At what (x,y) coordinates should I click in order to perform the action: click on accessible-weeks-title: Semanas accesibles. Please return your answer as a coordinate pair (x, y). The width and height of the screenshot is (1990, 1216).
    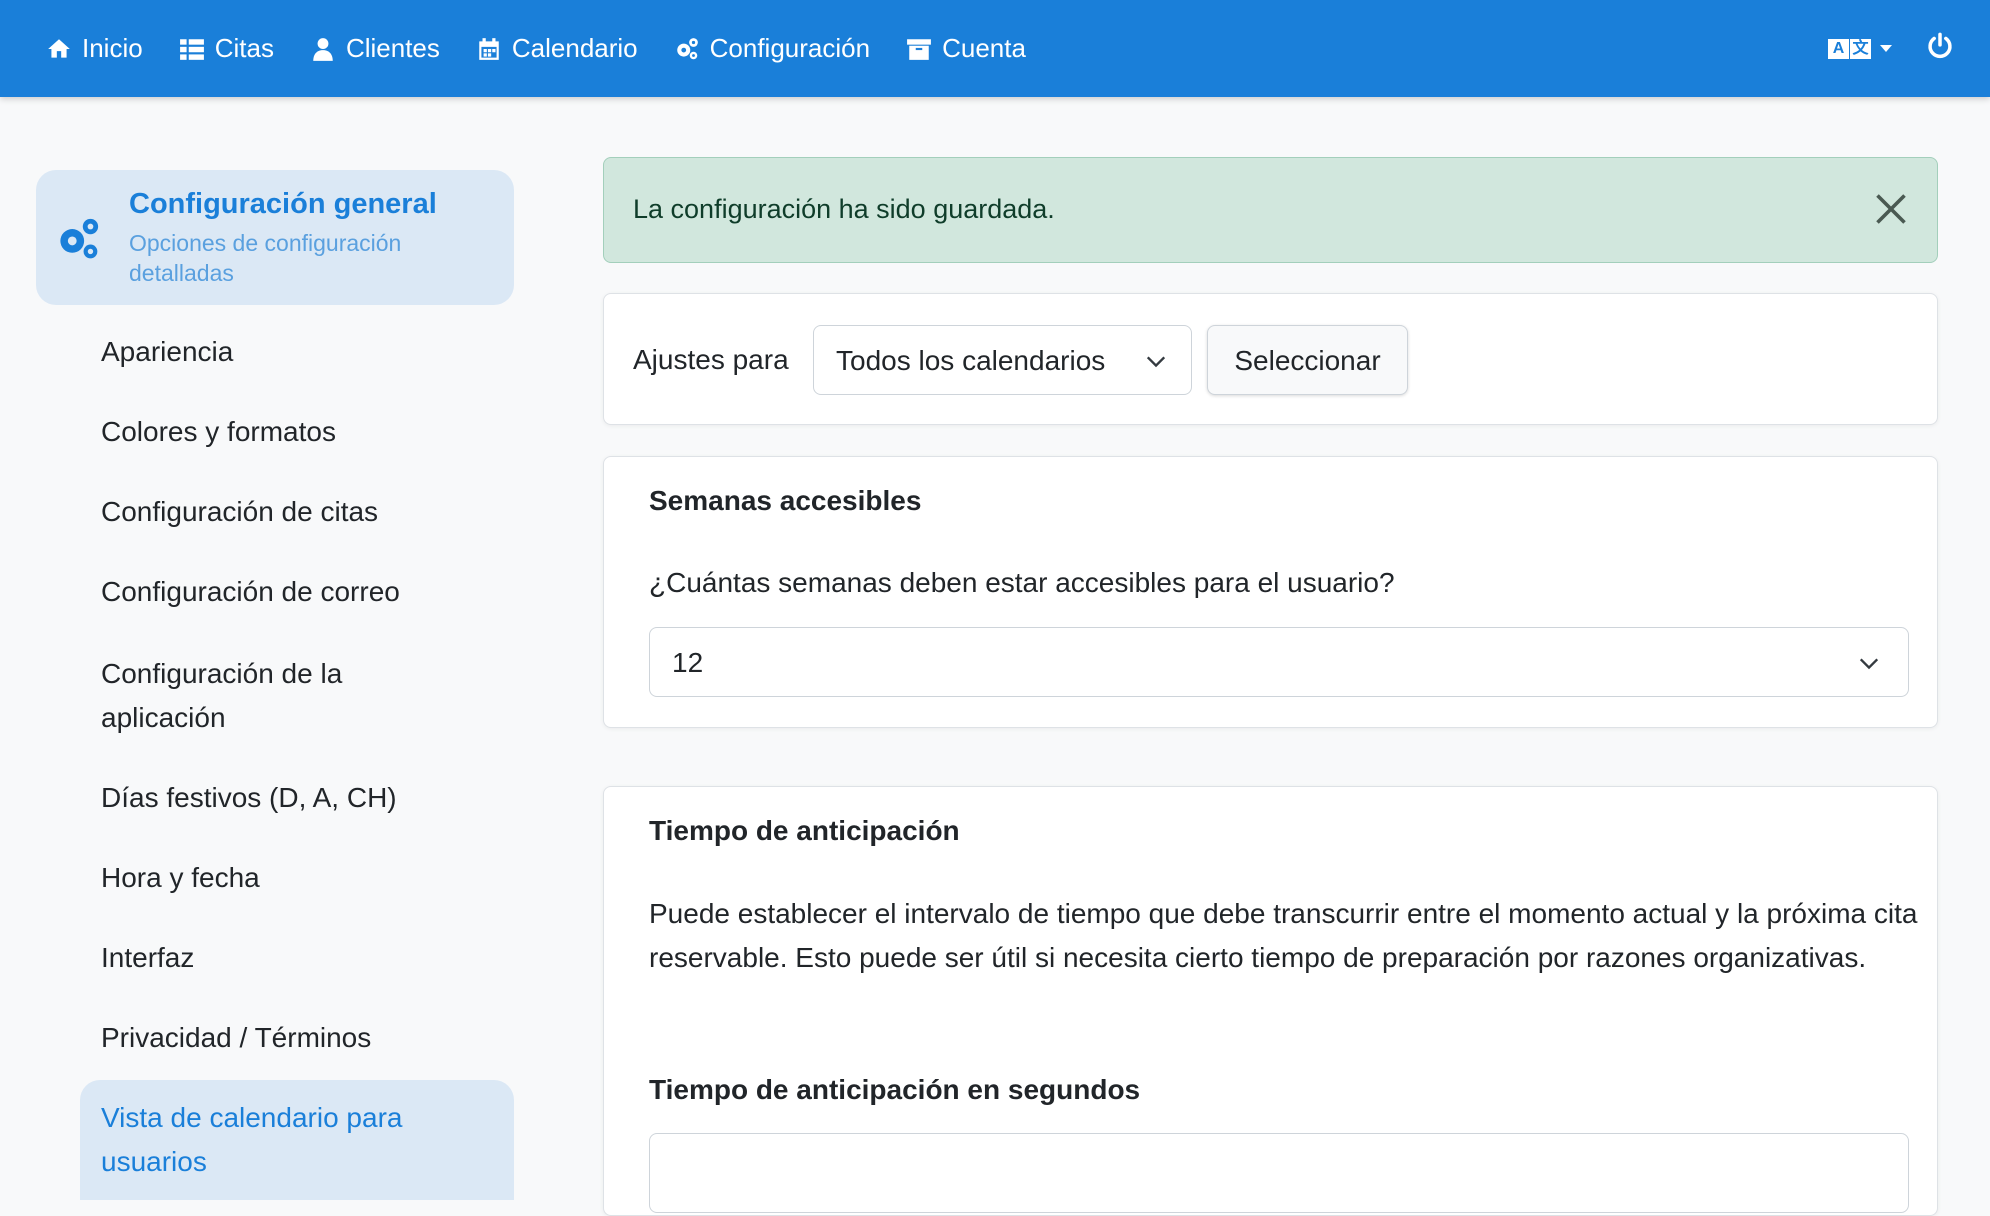
    Looking at the image, I should click on (785, 500).